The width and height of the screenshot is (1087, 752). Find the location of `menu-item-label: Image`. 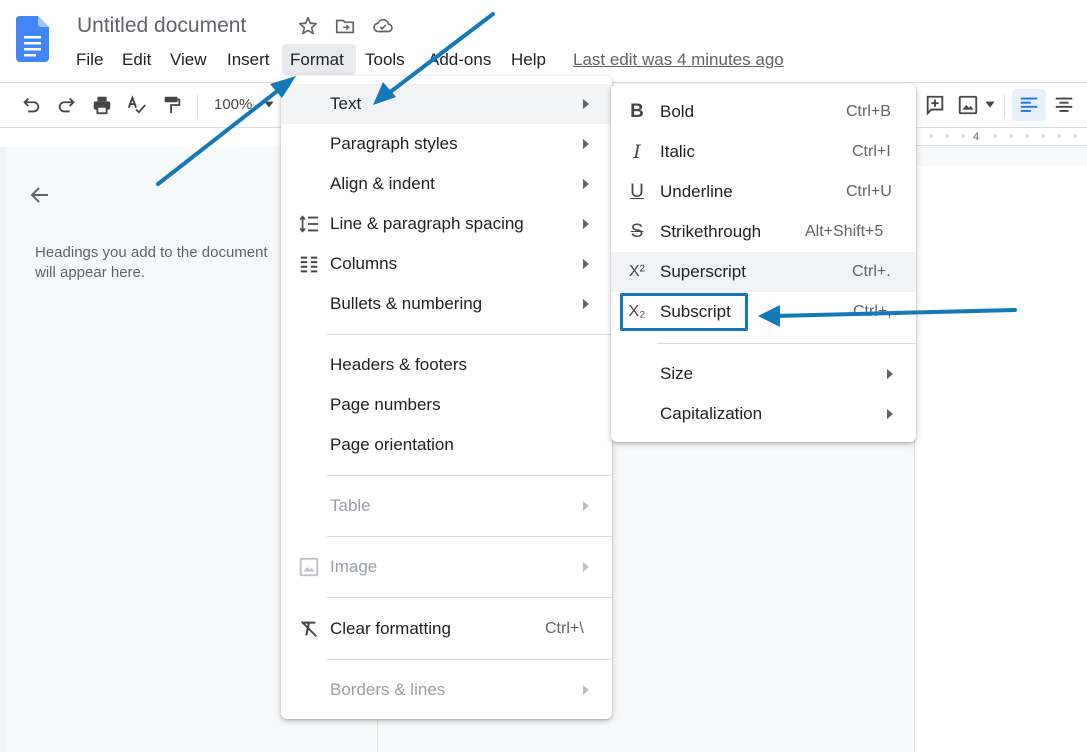

menu-item-label: Image is located at coordinates (354, 566).